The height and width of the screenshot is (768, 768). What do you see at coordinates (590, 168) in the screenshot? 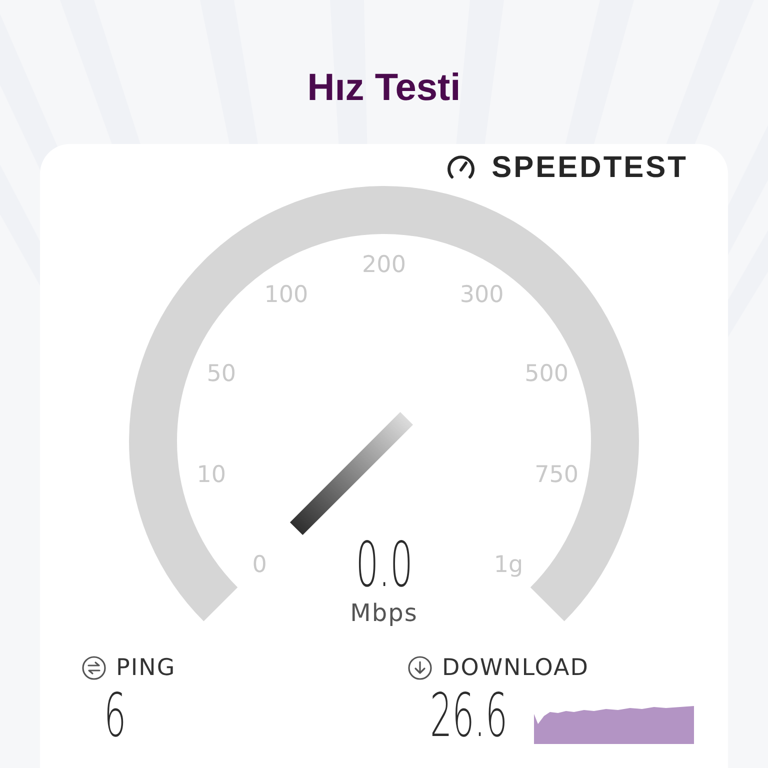
I see `logo-text: SPEEDTEST` at bounding box center [590, 168].